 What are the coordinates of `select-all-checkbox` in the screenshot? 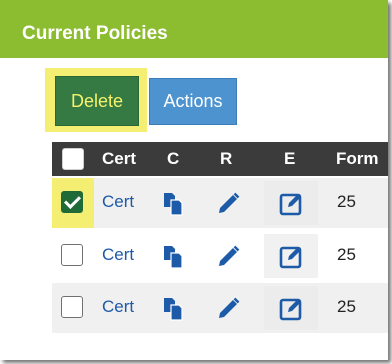 It's located at (73, 159).